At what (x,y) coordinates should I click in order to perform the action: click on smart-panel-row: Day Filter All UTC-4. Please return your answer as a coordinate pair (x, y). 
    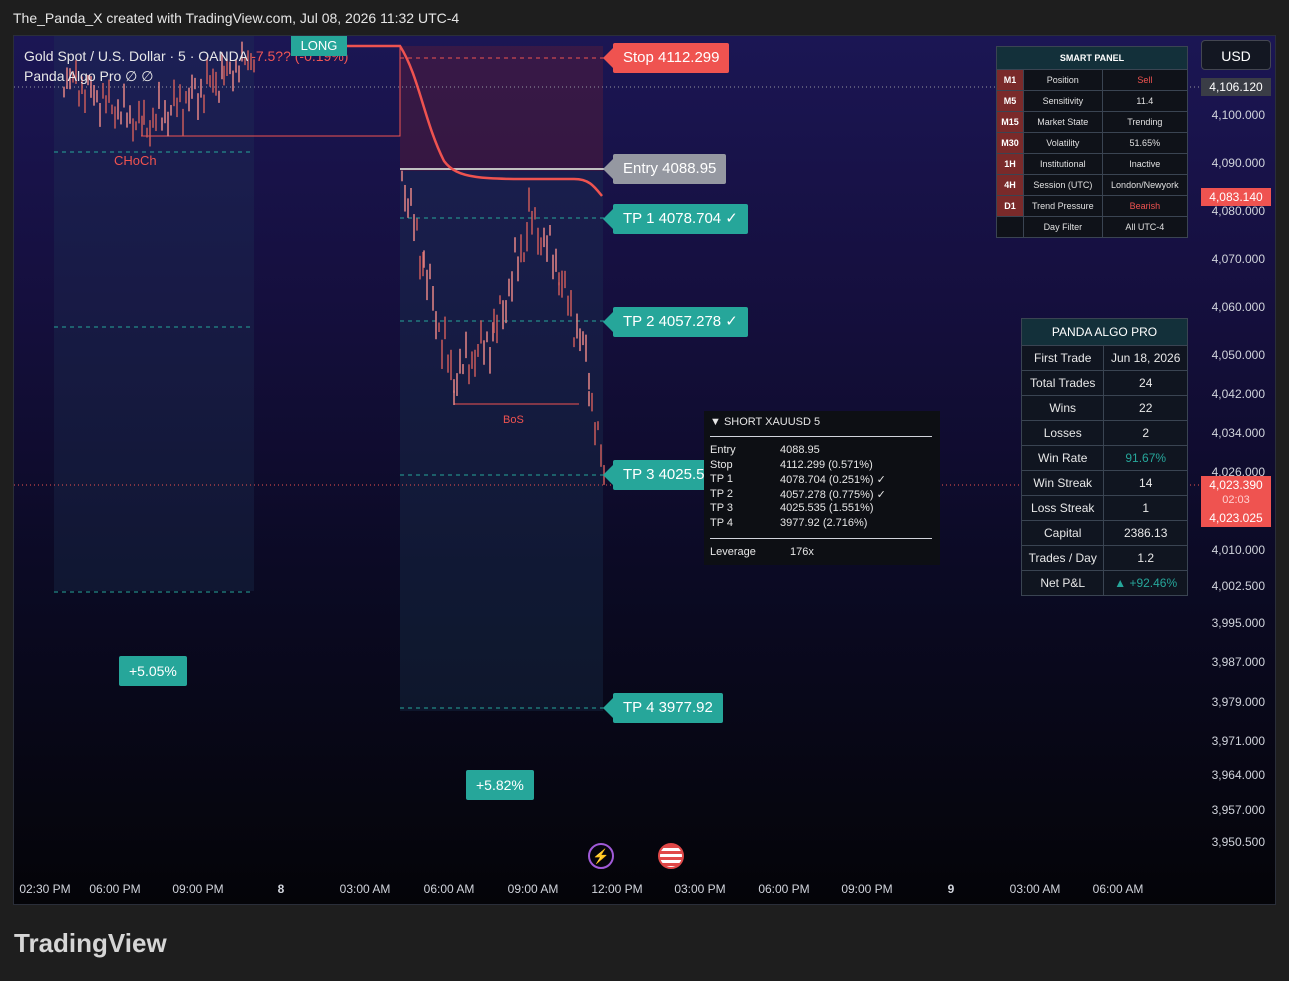
    Looking at the image, I should click on (1092, 227).